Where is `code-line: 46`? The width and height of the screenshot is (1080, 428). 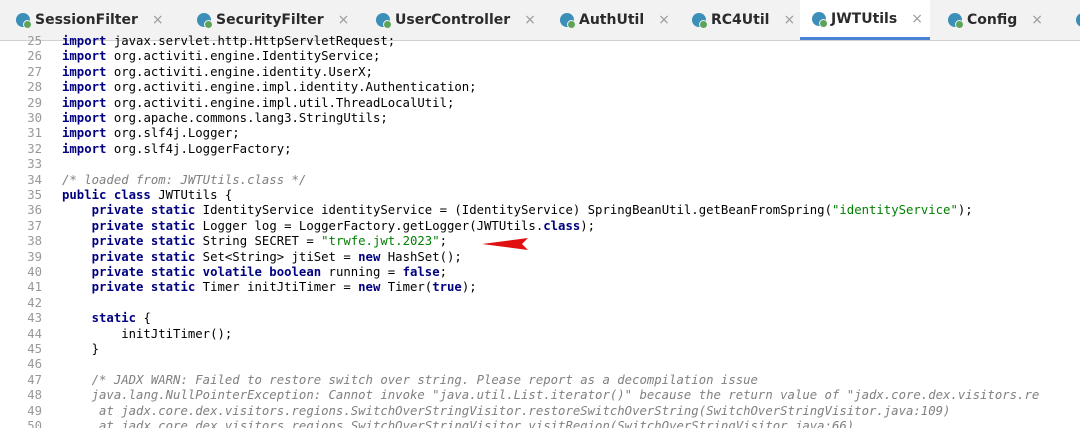 code-line: 46 is located at coordinates (540, 364).